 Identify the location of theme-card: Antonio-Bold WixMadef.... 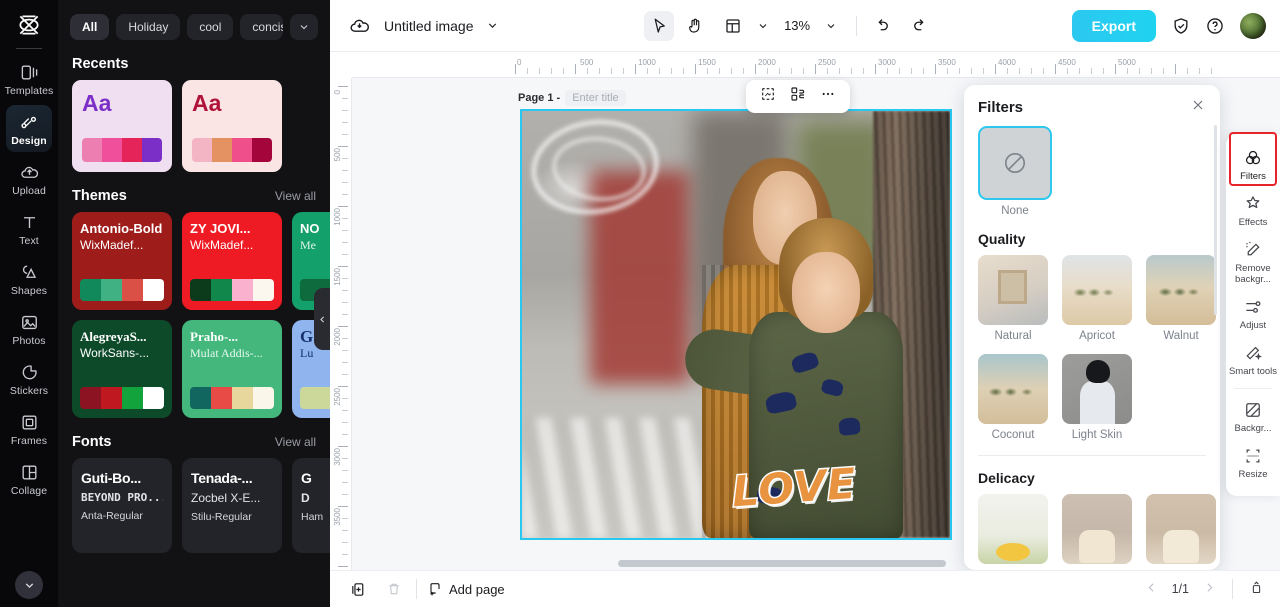
(122, 261).